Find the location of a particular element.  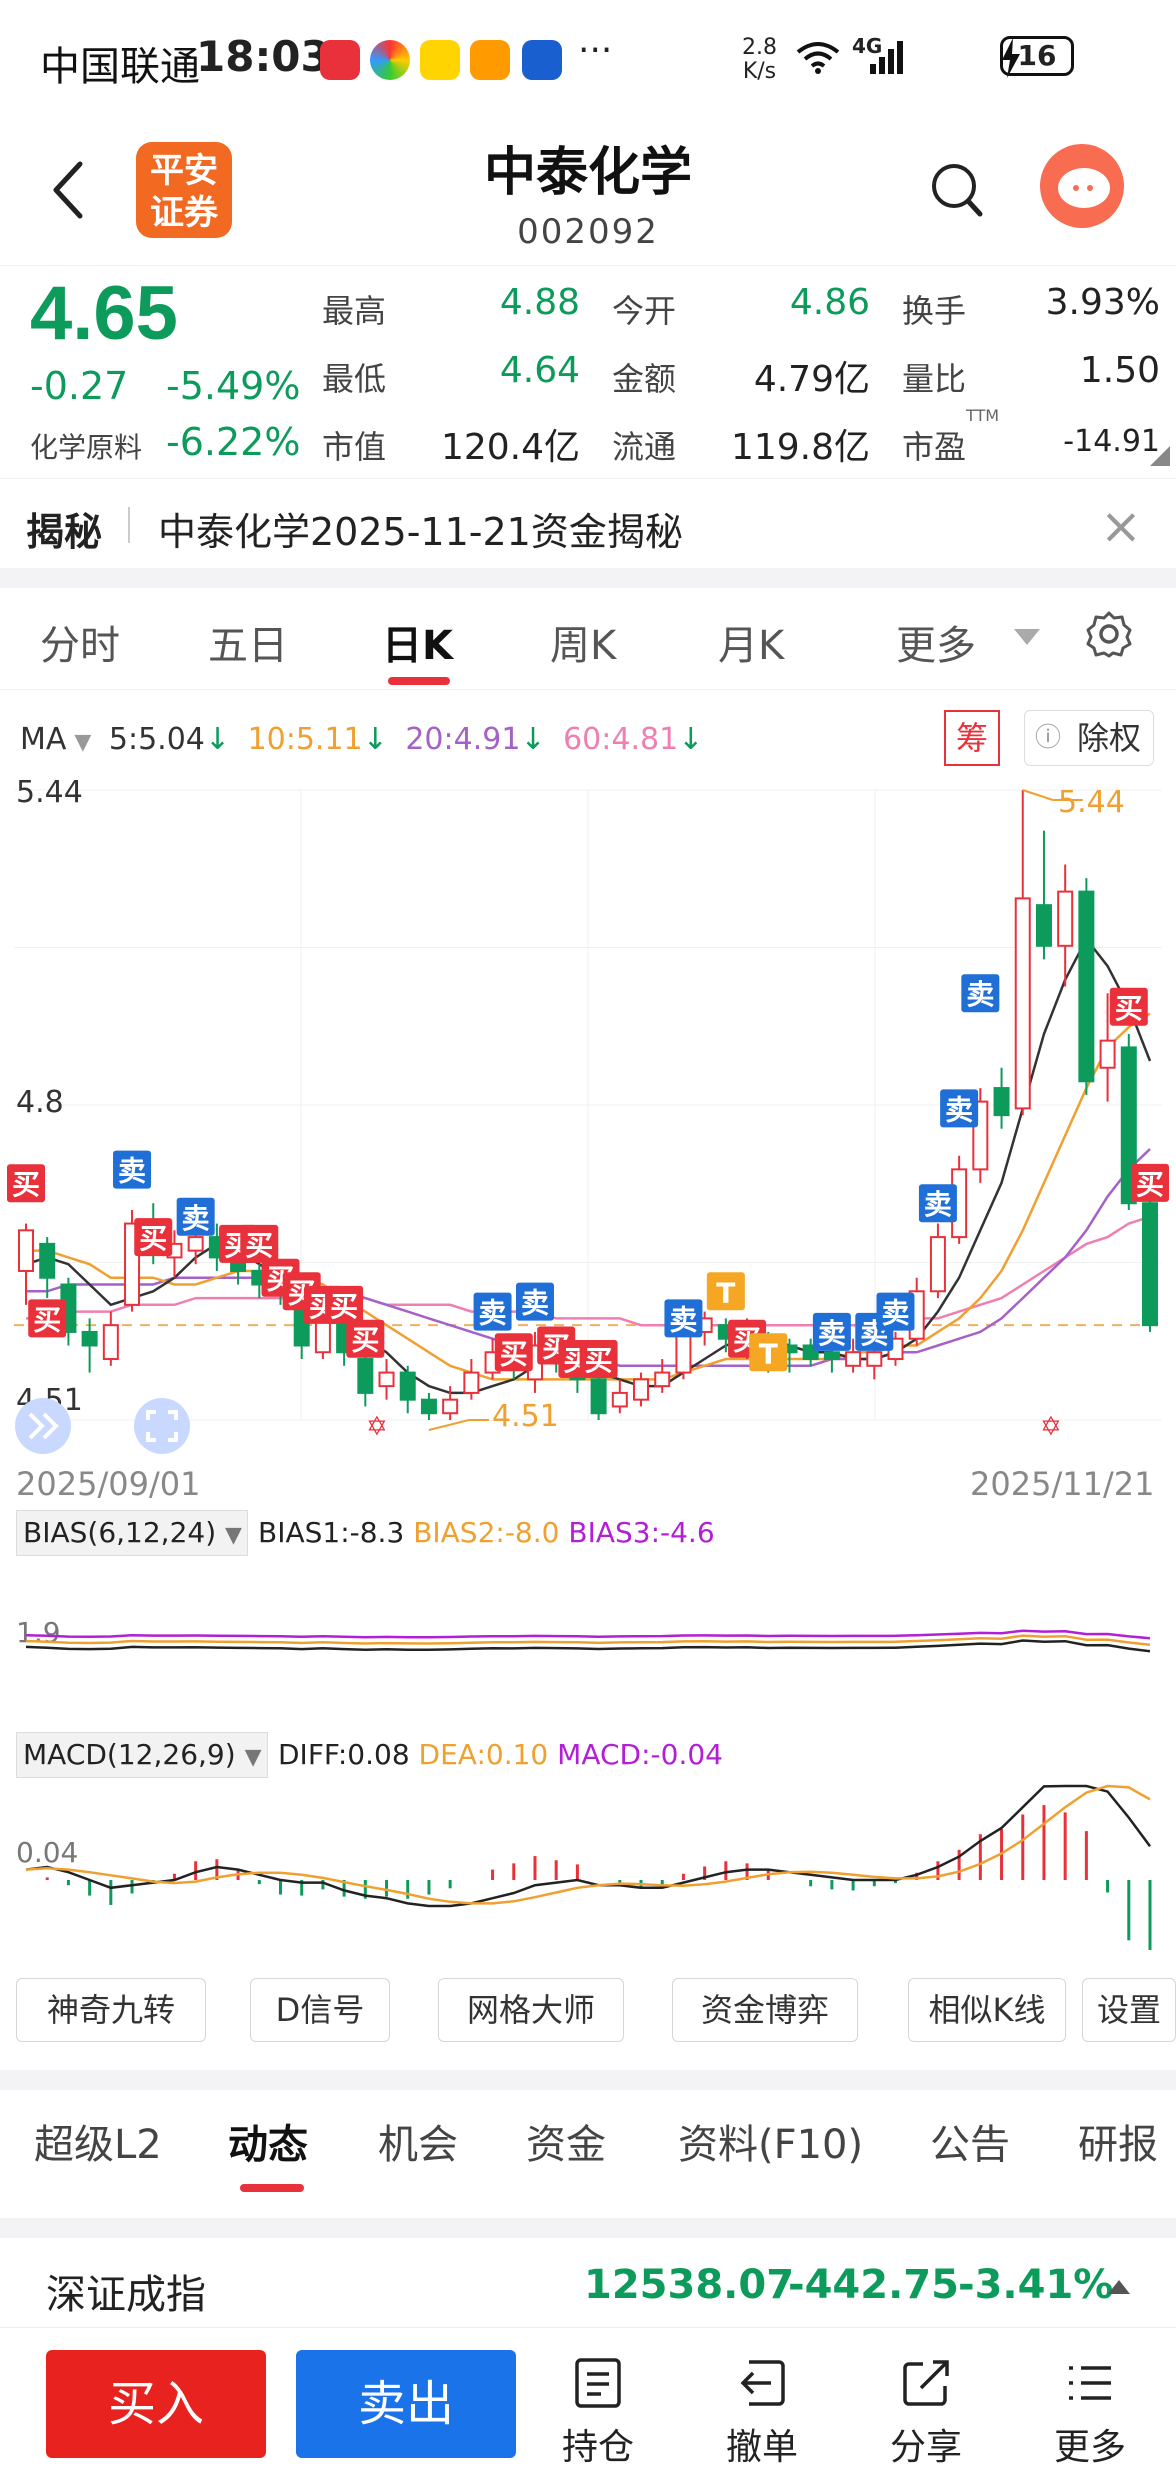

tab-news: 动态 is located at coordinates (268, 2141).